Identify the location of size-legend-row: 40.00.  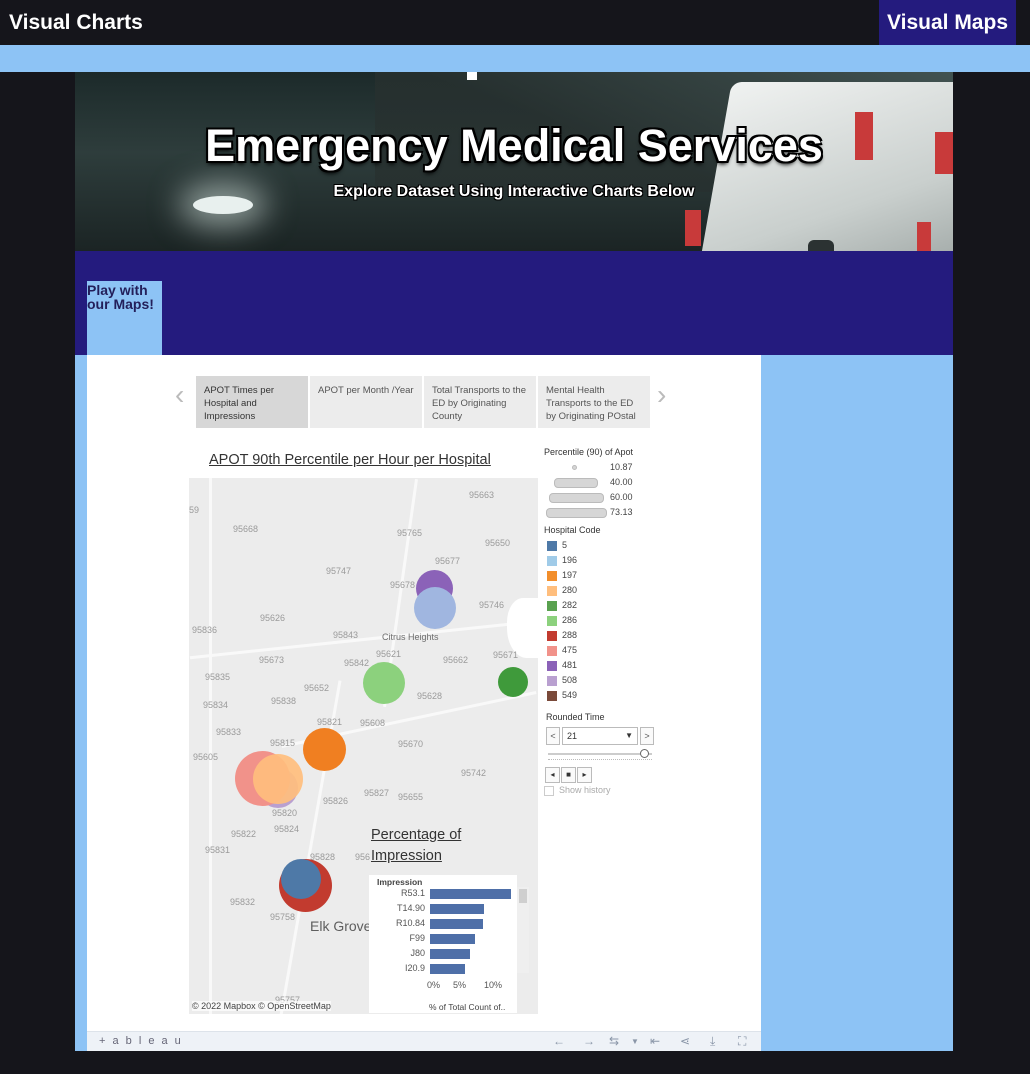
(601, 482).